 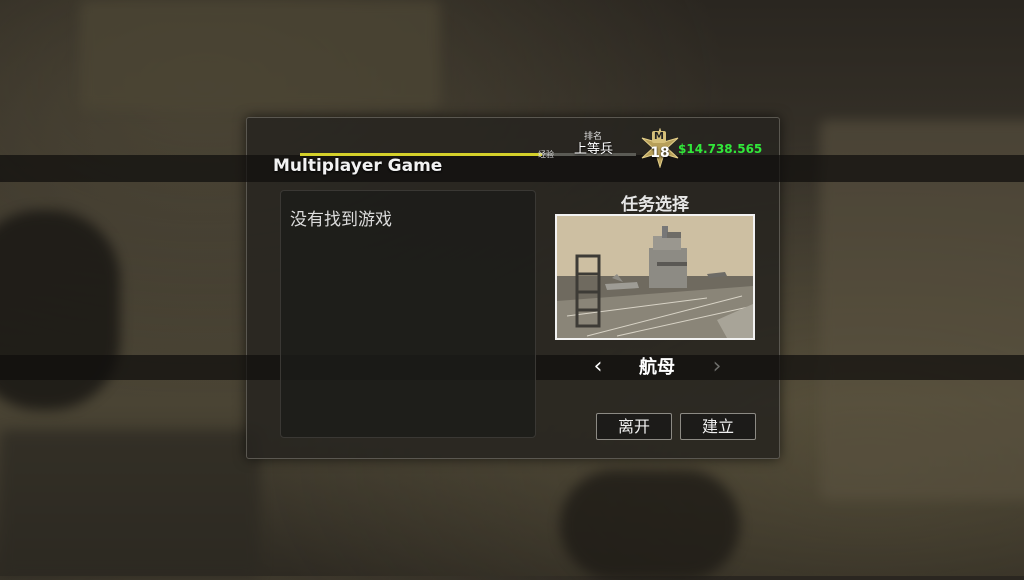 I want to click on next-map-button: ›, so click(x=717, y=367).